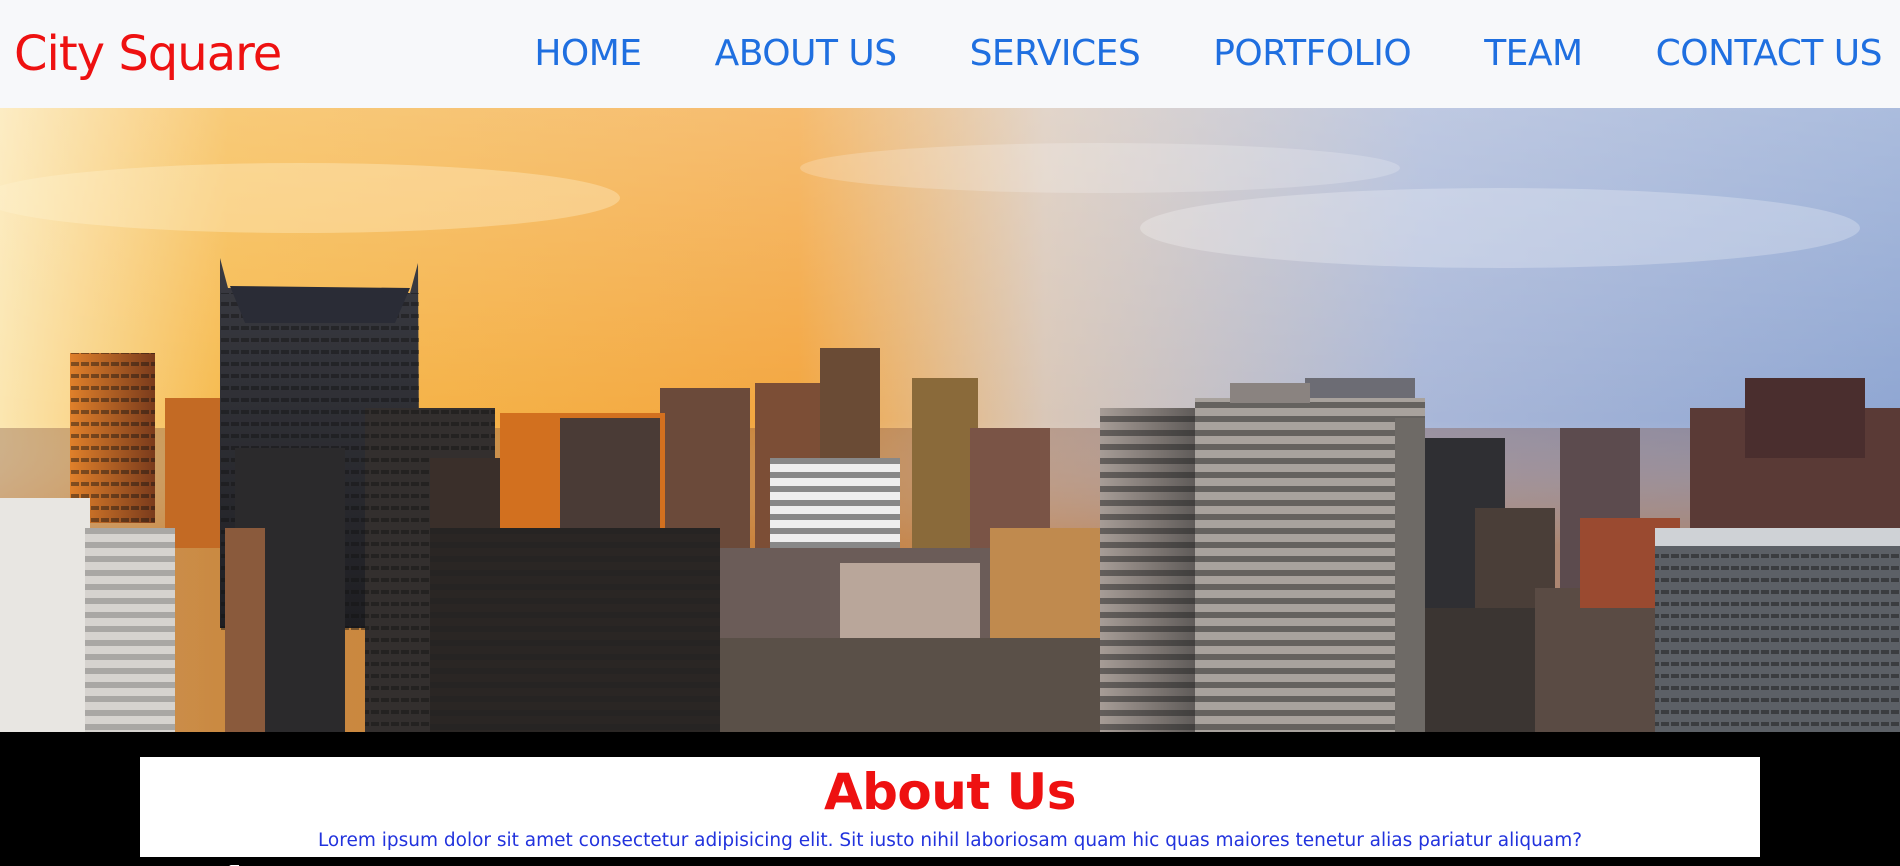 The width and height of the screenshot is (1900, 866). Describe the element at coordinates (148, 54) in the screenshot. I see `brand-logo: City Square` at that location.